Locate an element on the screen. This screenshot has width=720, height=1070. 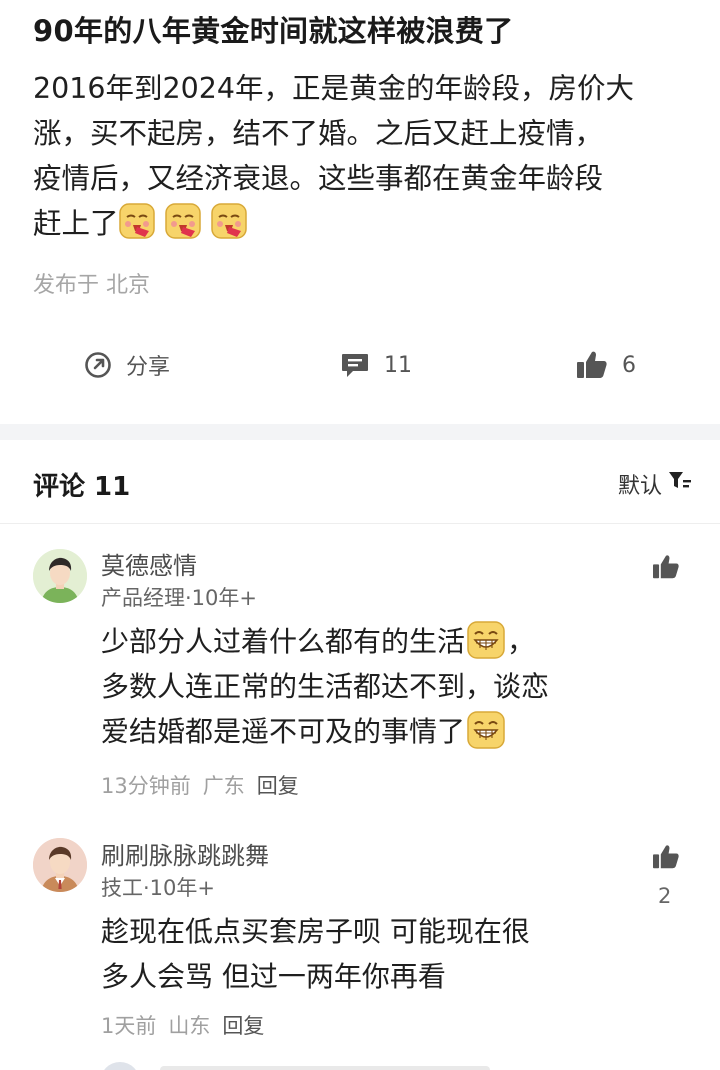
filter-icon is located at coordinates (677, 484).